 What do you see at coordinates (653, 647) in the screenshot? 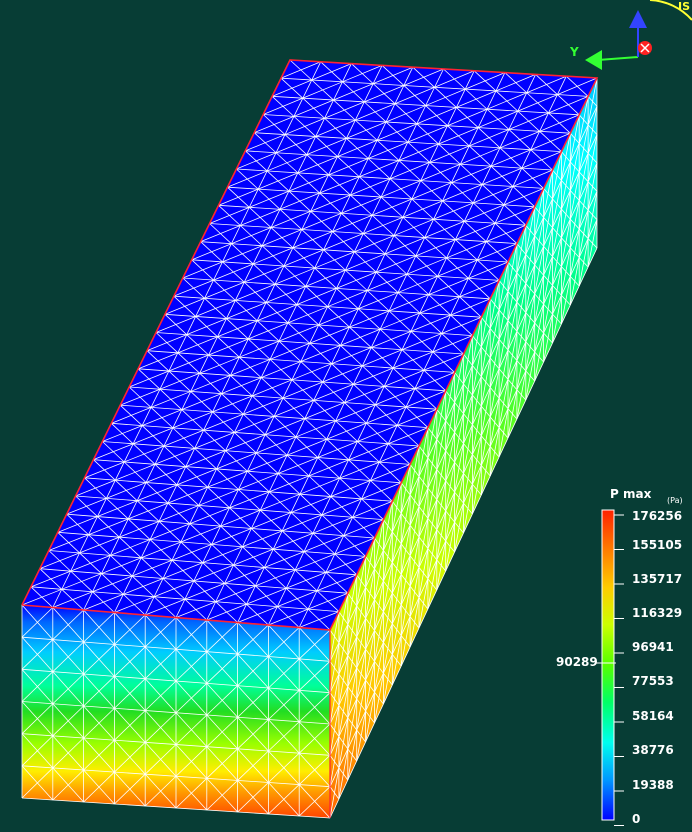
I see `legend-tick-label: 96941` at bounding box center [653, 647].